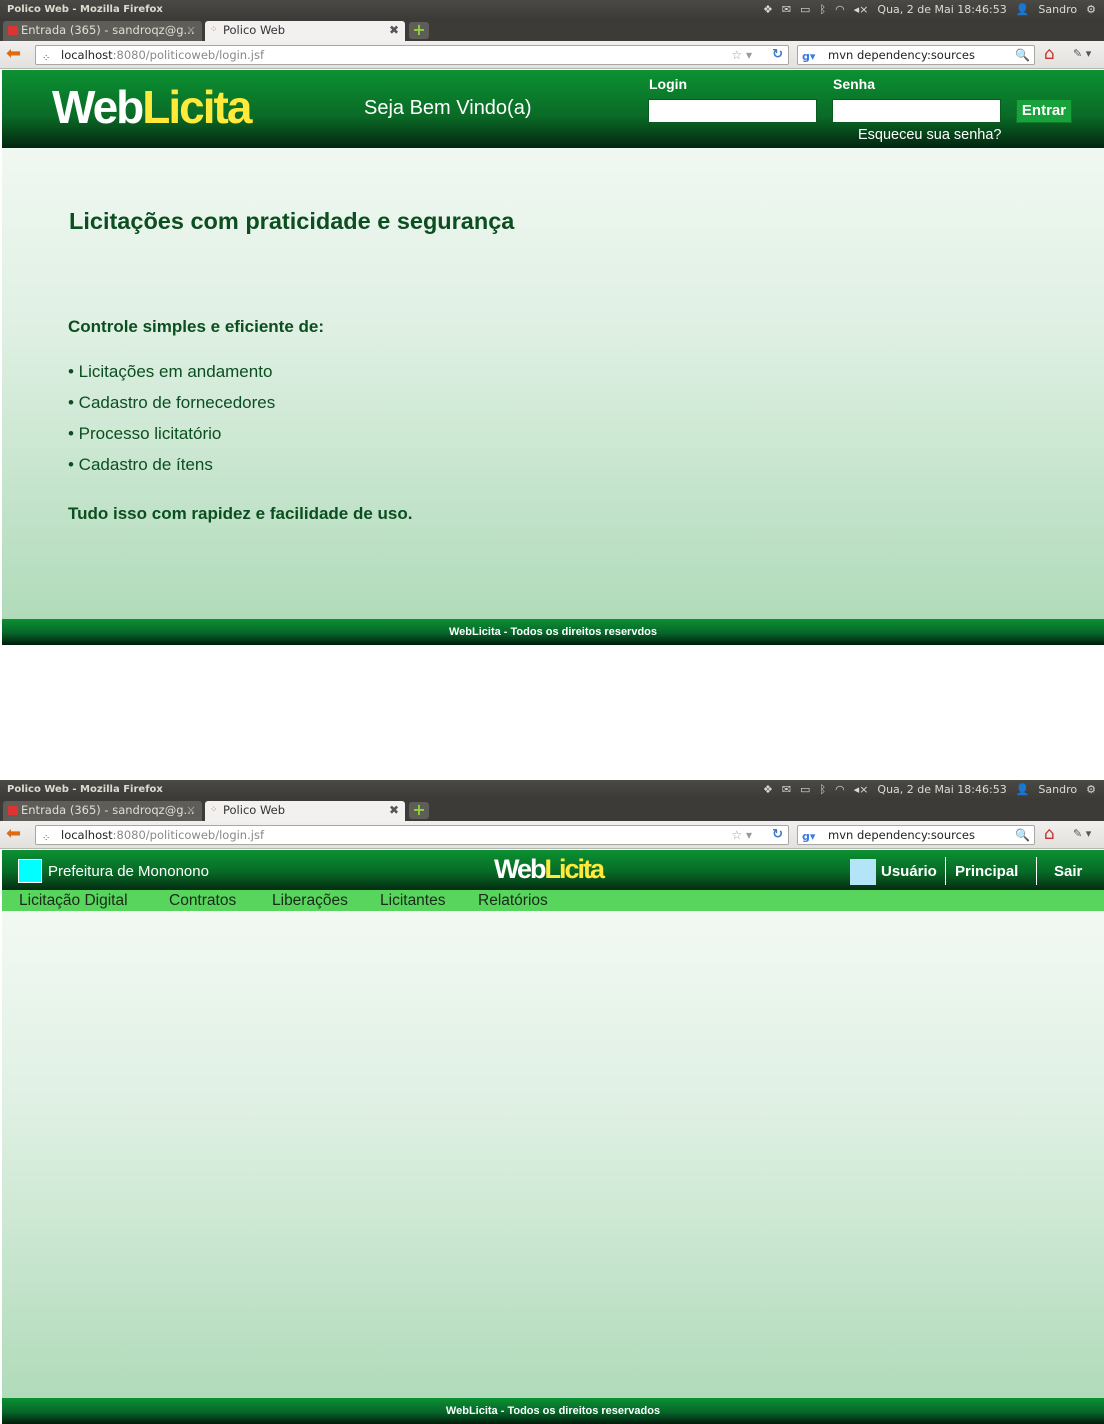 The height and width of the screenshot is (1424, 1104). Describe the element at coordinates (1068, 871) in the screenshot. I see `sair-link: Sair` at that location.